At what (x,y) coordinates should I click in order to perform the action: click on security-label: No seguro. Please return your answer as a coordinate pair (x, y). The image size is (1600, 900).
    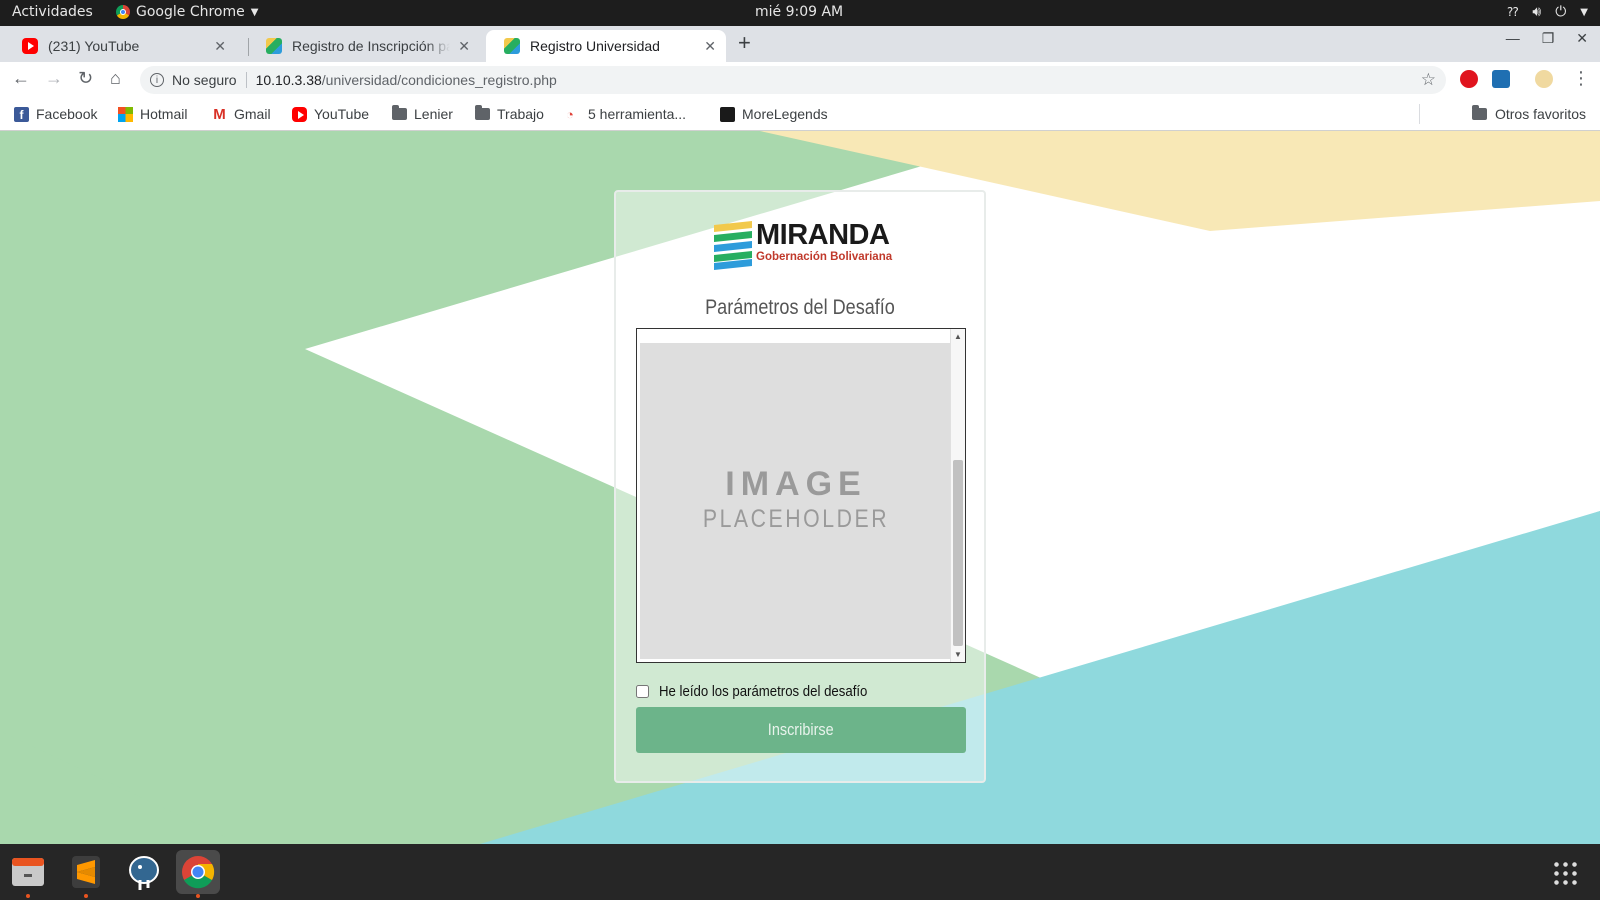
    Looking at the image, I should click on (204, 80).